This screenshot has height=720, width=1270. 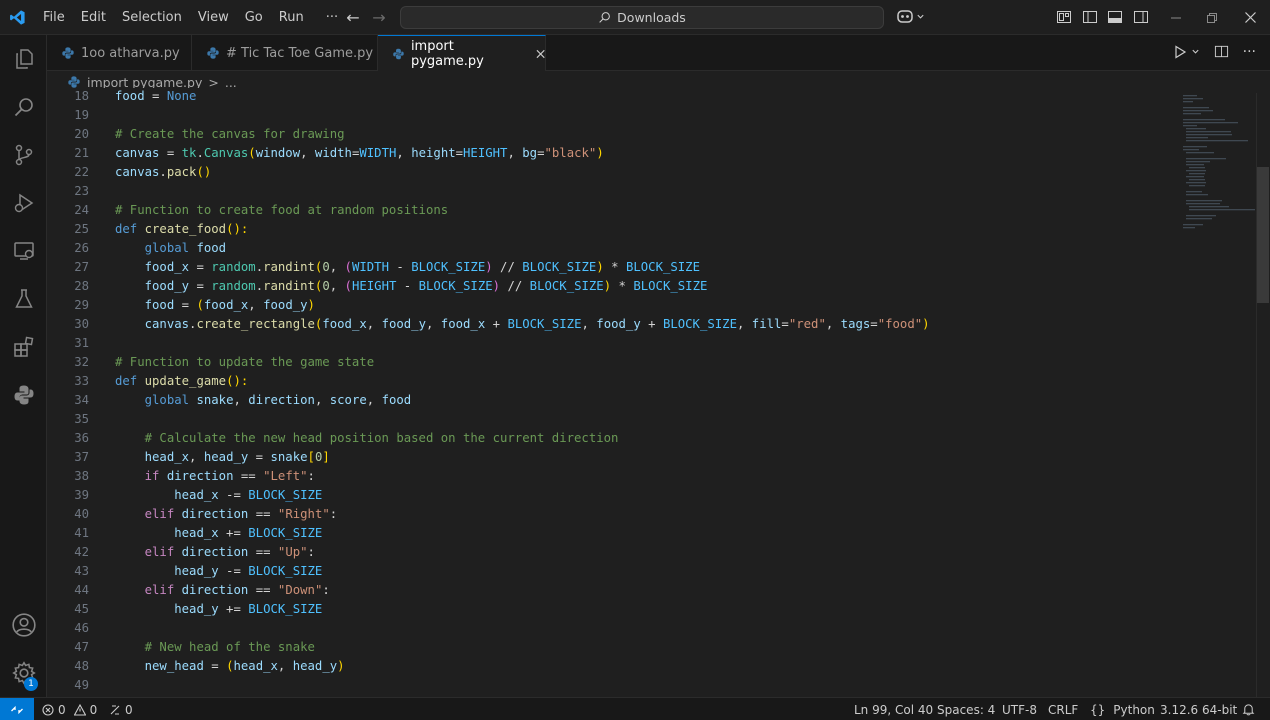 What do you see at coordinates (652, 609) in the screenshot?
I see `code-line: 45 head_y += BLOCK_SIZE` at bounding box center [652, 609].